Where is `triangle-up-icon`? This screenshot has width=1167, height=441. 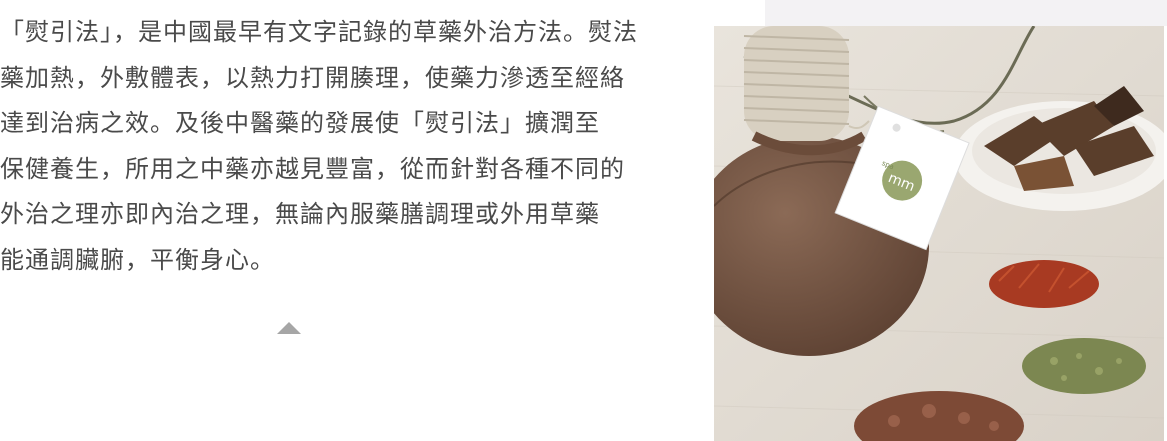 triangle-up-icon is located at coordinates (289, 328).